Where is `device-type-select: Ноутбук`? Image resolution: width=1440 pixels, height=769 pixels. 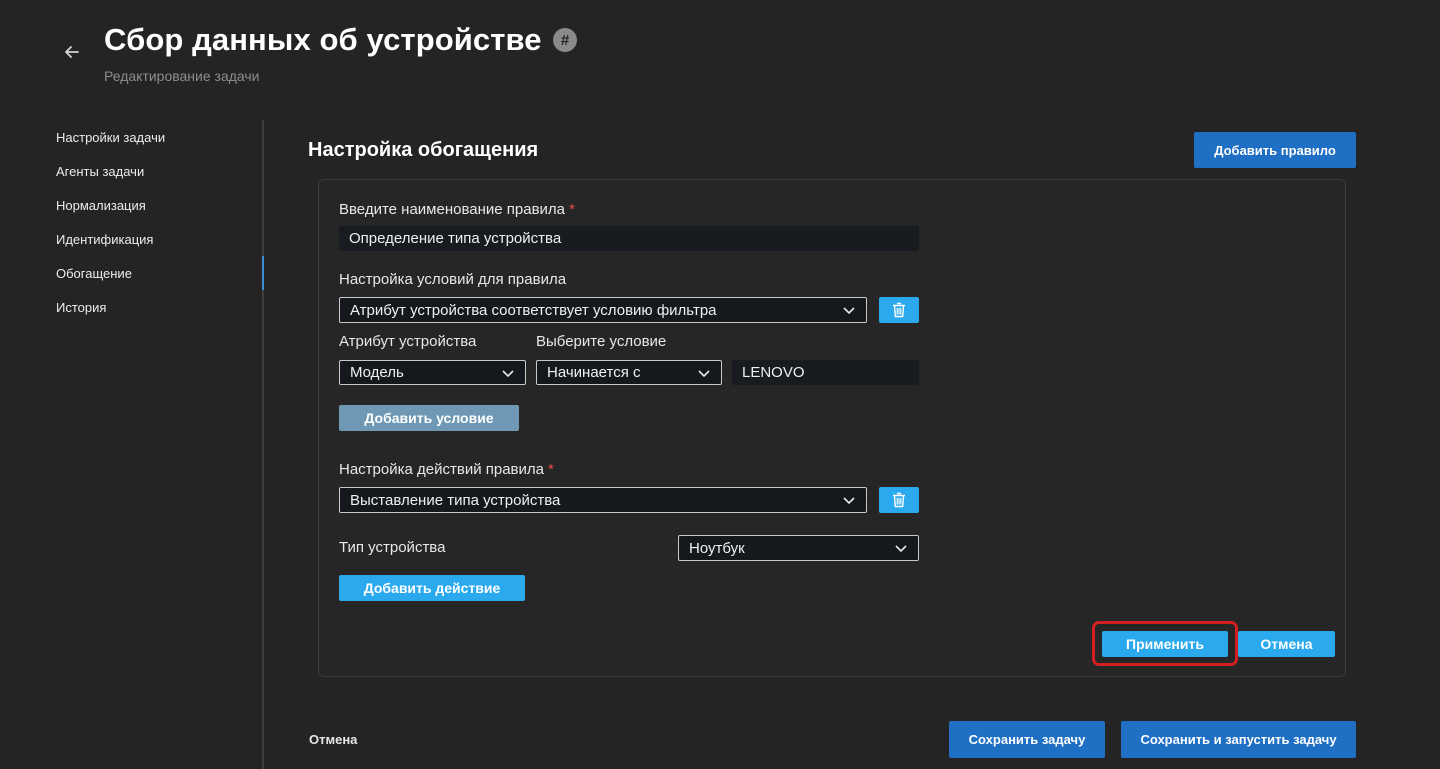 device-type-select: Ноутбук is located at coordinates (798, 548).